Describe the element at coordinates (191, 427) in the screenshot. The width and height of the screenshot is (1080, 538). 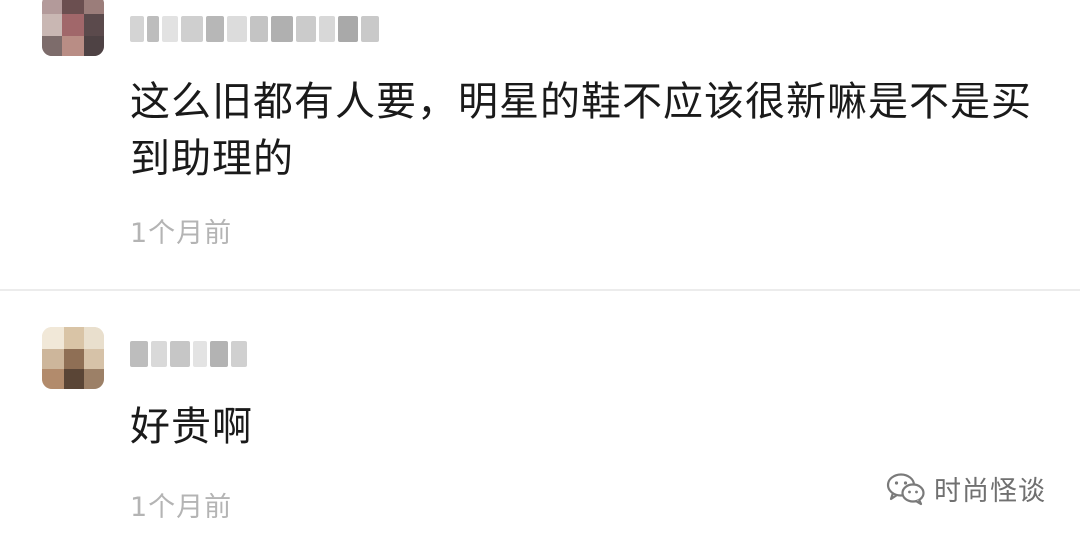
I see `comment-text: 好贵啊` at that location.